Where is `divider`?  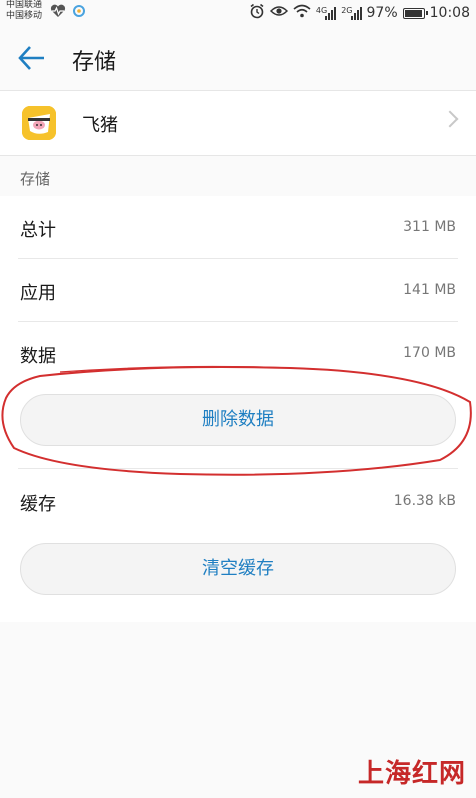
divider is located at coordinates (238, 468).